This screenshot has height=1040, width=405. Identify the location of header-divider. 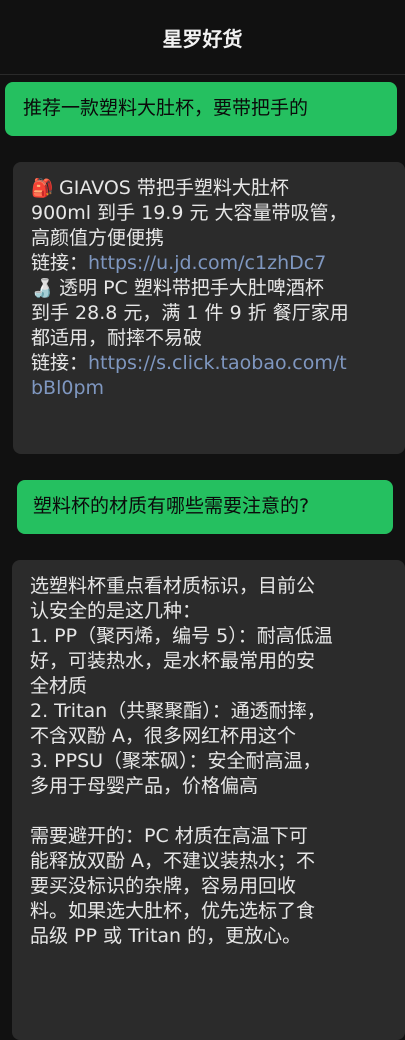
(202, 74).